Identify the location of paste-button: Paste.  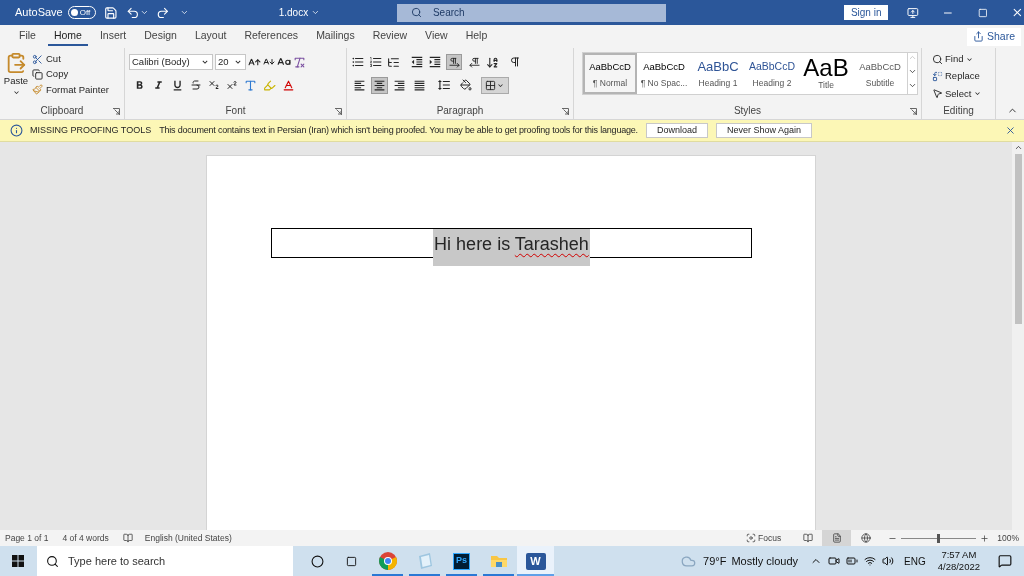
(16, 75).